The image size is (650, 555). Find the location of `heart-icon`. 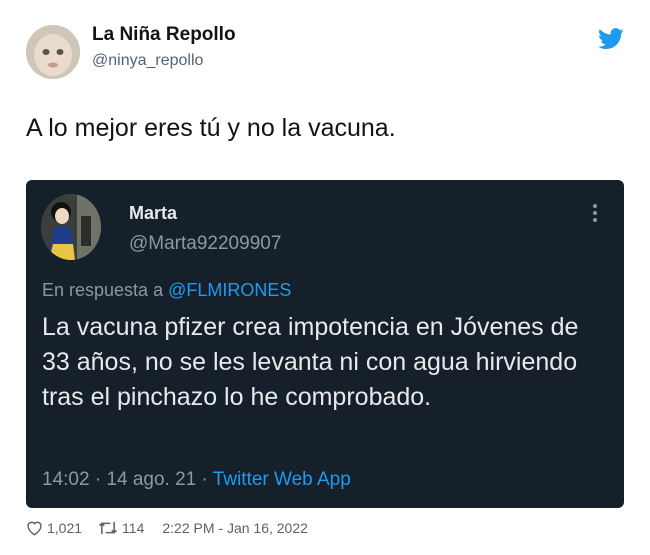

heart-icon is located at coordinates (34, 528).